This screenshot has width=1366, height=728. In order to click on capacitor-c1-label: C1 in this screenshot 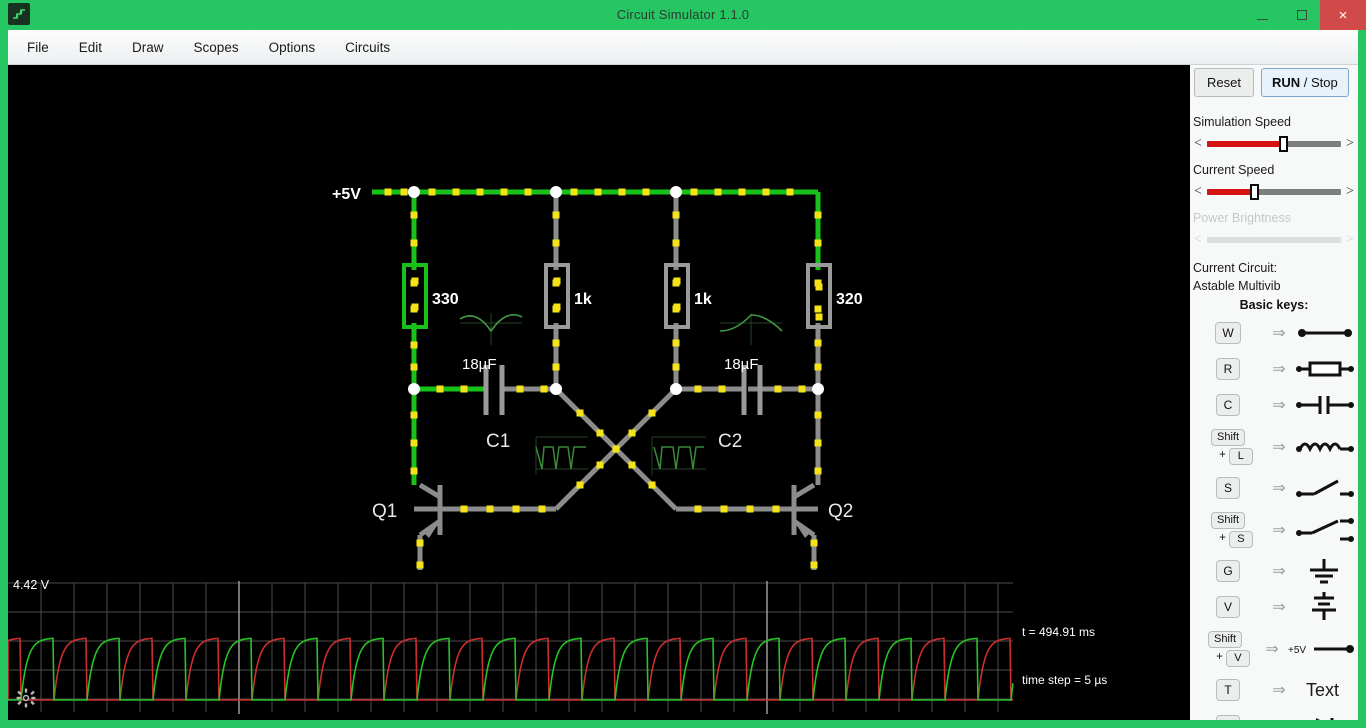, I will do `click(498, 441)`.